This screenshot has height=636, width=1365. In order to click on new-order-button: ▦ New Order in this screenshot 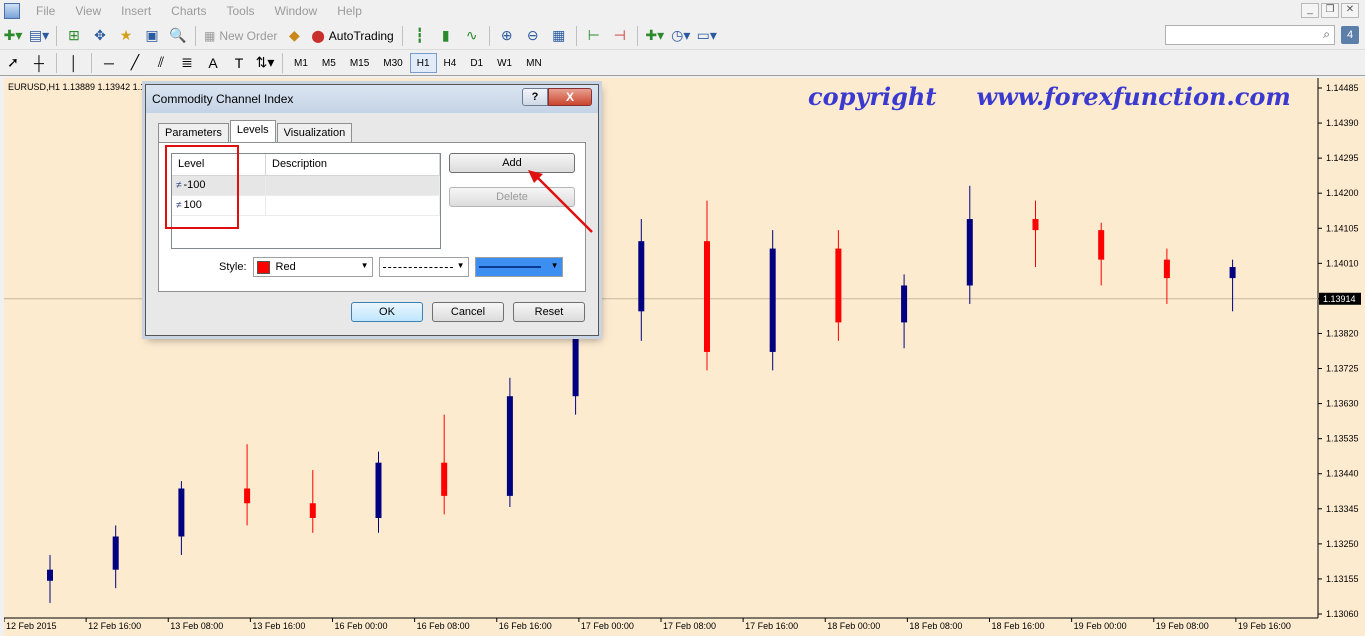, I will do `click(240, 36)`.